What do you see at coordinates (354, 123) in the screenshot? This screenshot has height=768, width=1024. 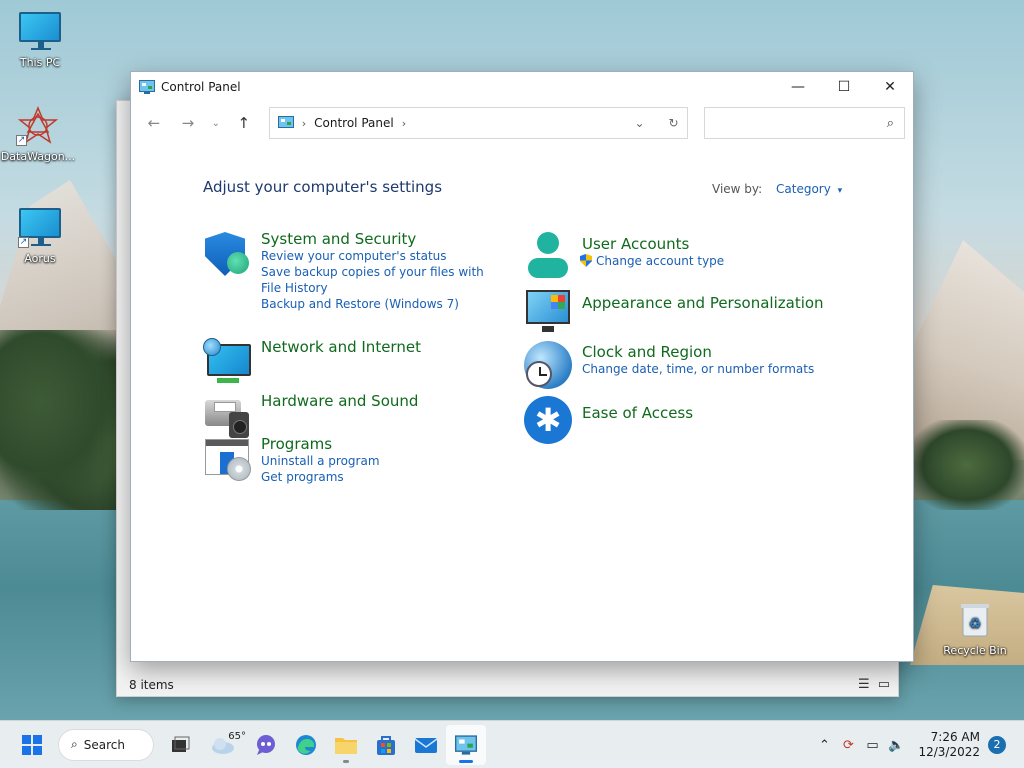 I see `breadcrumb-control-panel: Control Panel` at bounding box center [354, 123].